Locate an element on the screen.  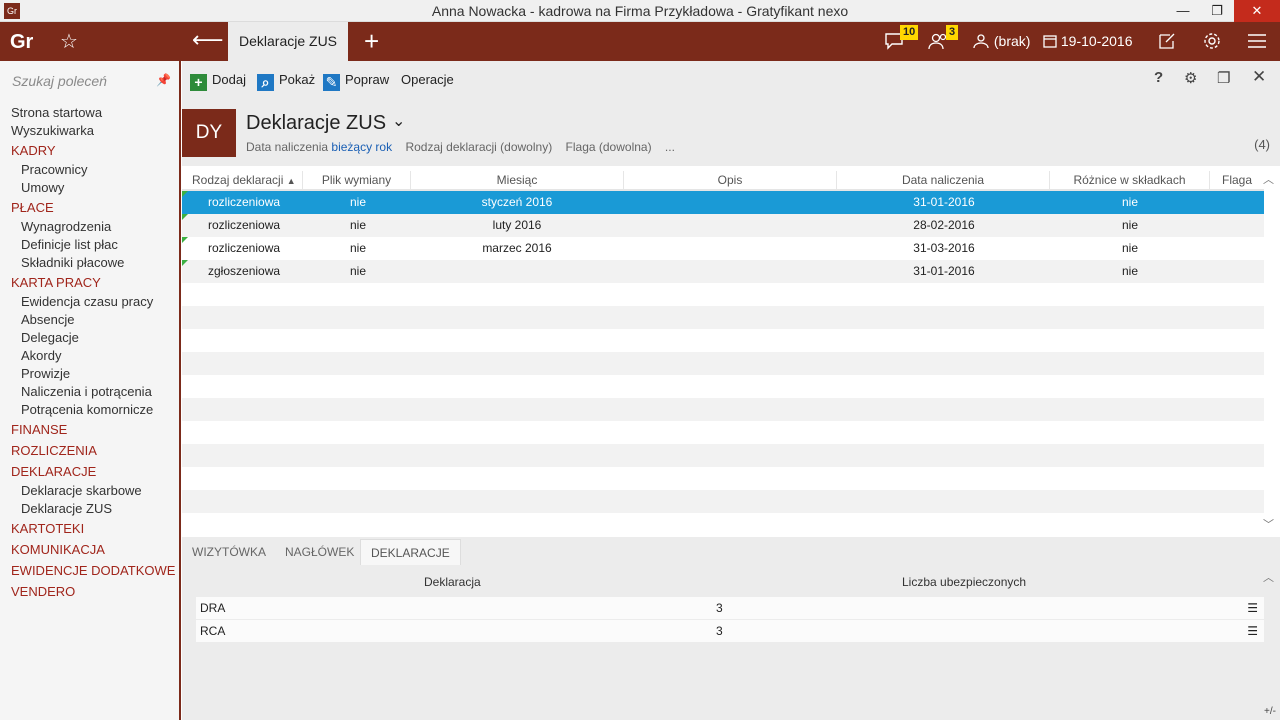
cell-rodzaj: rozliczeniowa is located at coordinates (244, 202).